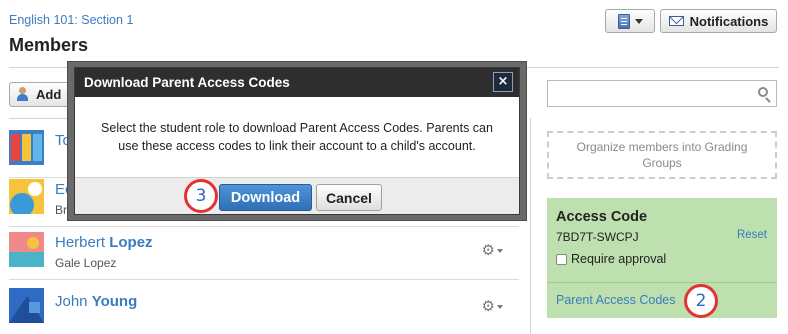 The width and height of the screenshot is (788, 334). I want to click on envelope-icon, so click(676, 21).